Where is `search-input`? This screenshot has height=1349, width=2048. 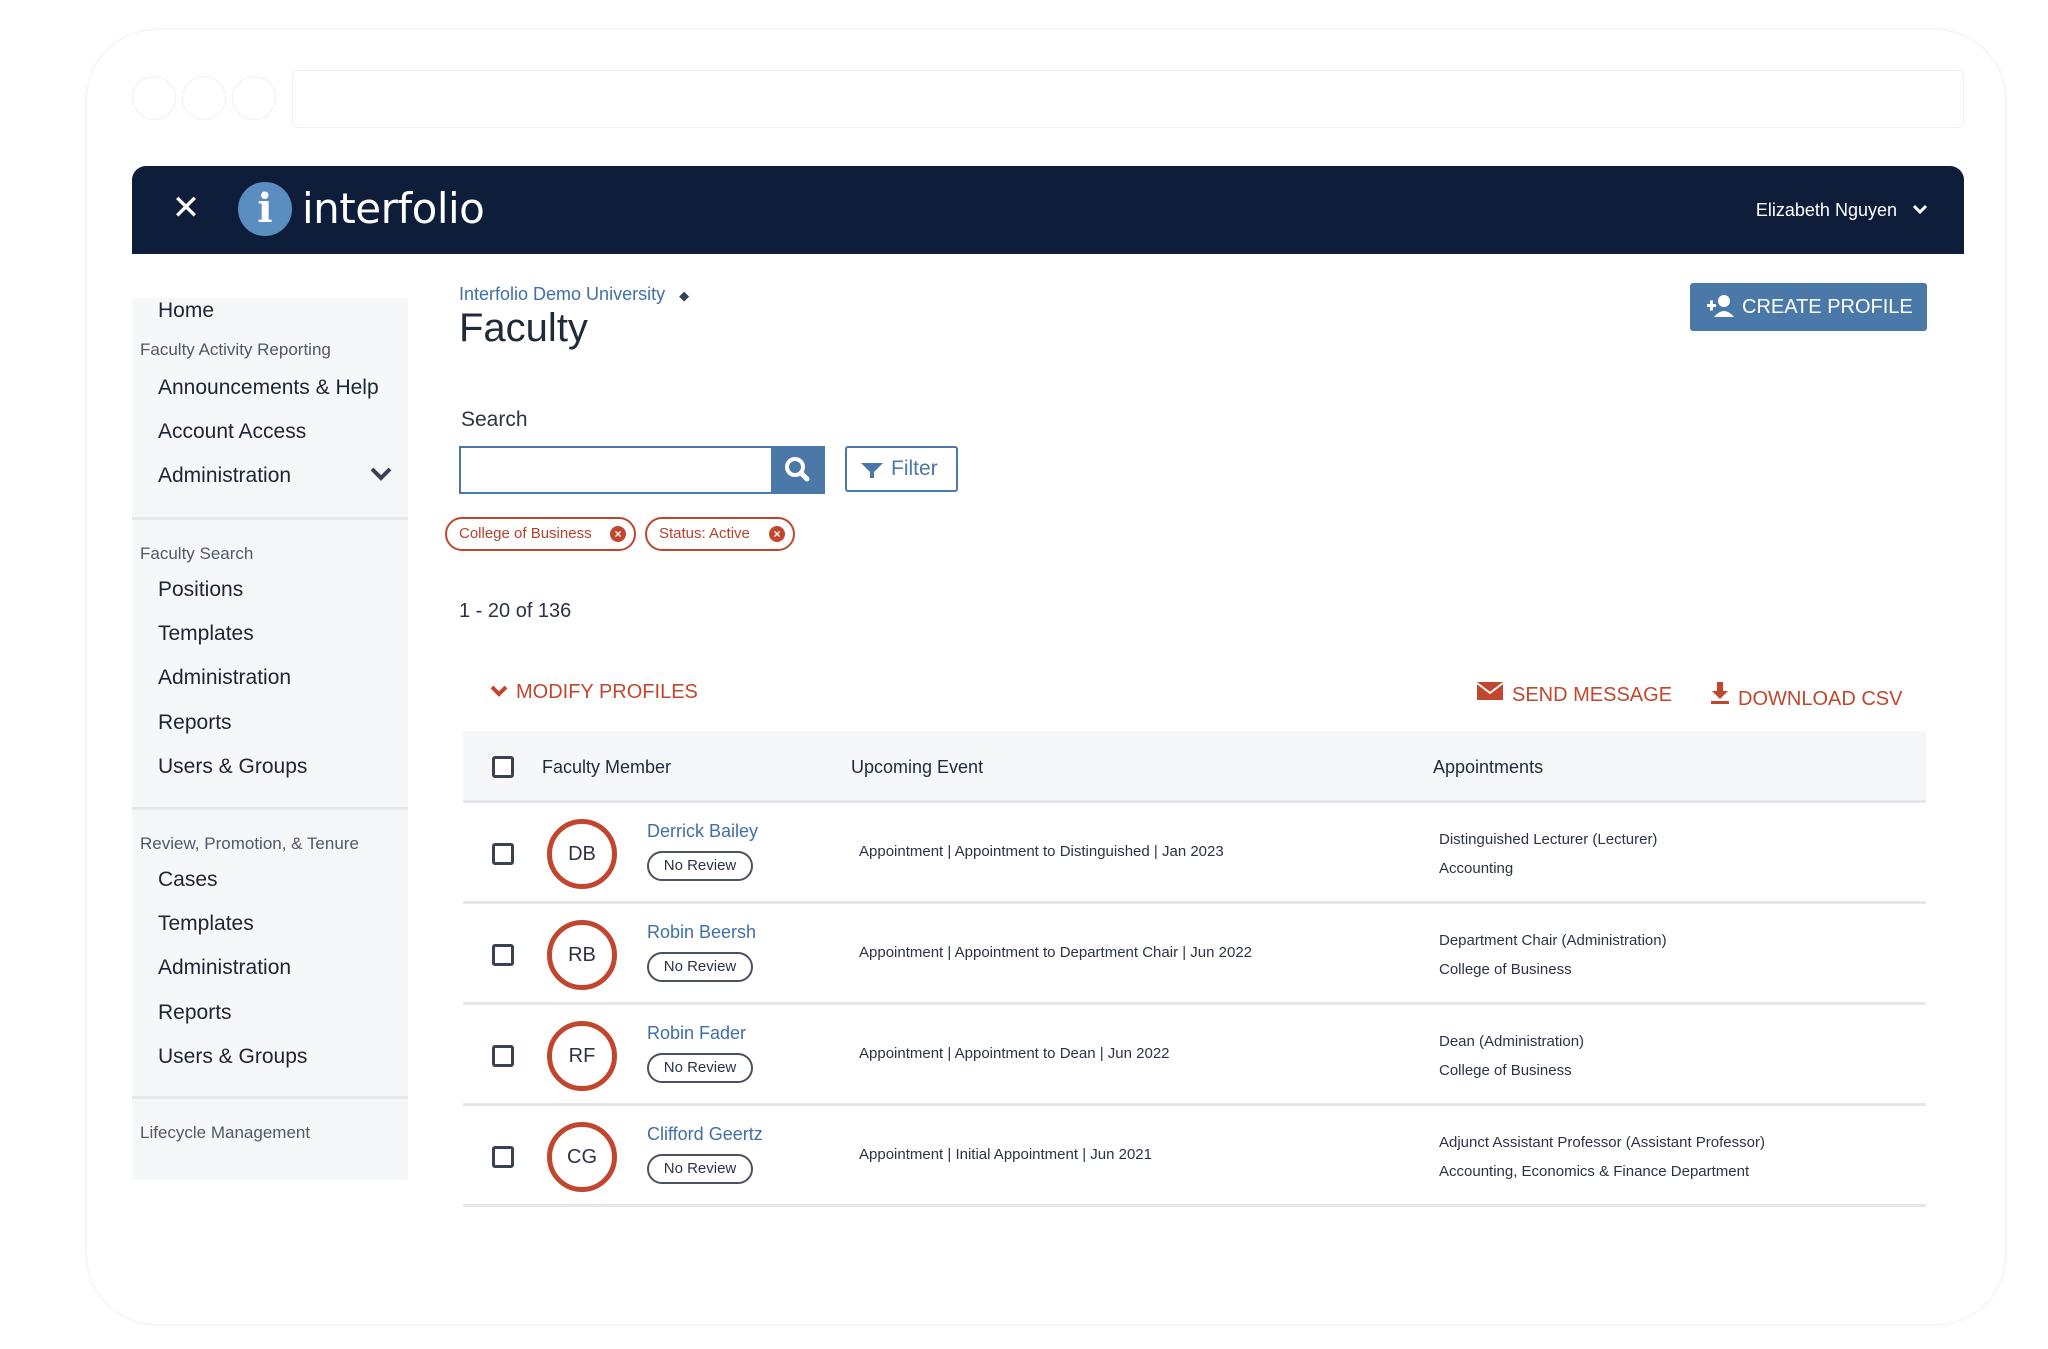
search-input is located at coordinates (615, 470).